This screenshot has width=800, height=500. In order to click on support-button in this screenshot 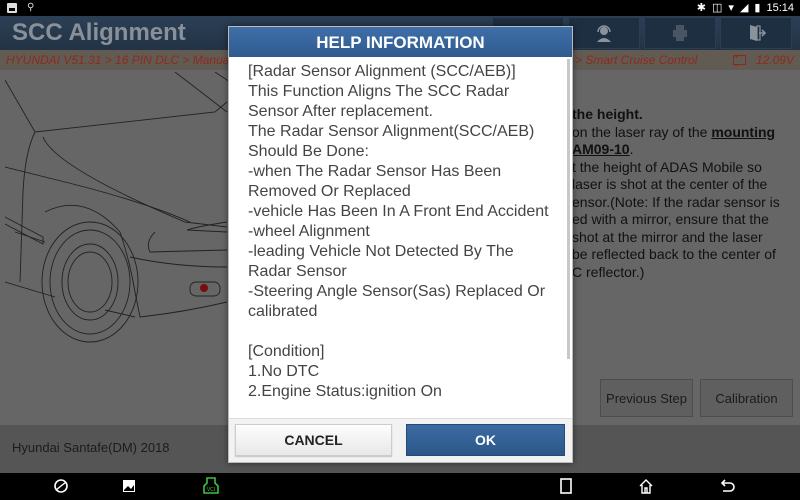, I will do `click(604, 33)`.